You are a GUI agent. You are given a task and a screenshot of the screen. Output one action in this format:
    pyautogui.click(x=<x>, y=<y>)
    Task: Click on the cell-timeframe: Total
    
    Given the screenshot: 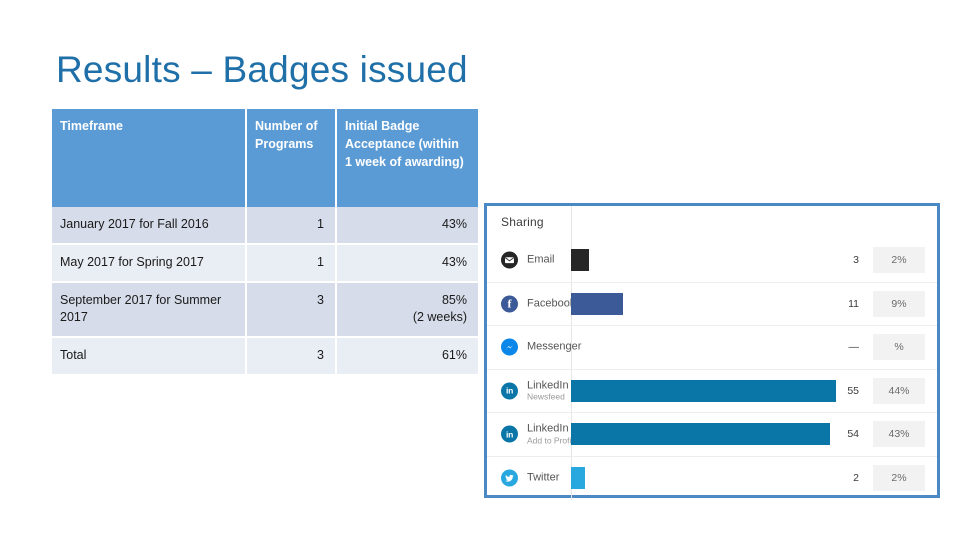 What is the action you would take?
    pyautogui.click(x=149, y=355)
    